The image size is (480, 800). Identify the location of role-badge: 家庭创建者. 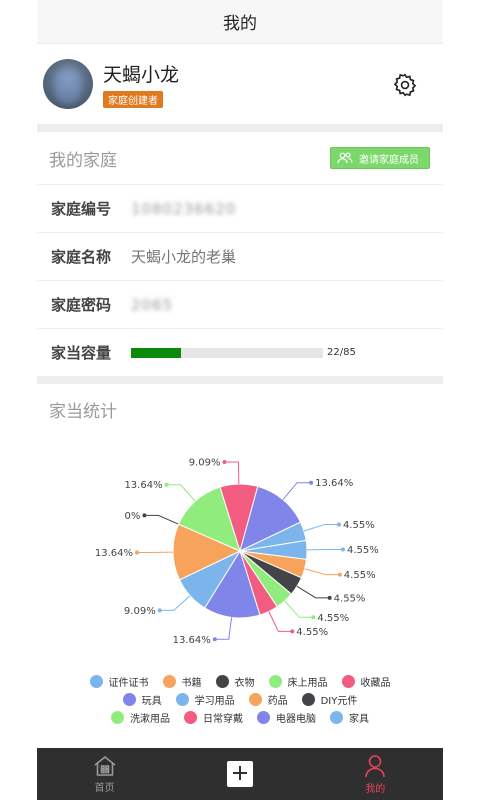
(133, 99).